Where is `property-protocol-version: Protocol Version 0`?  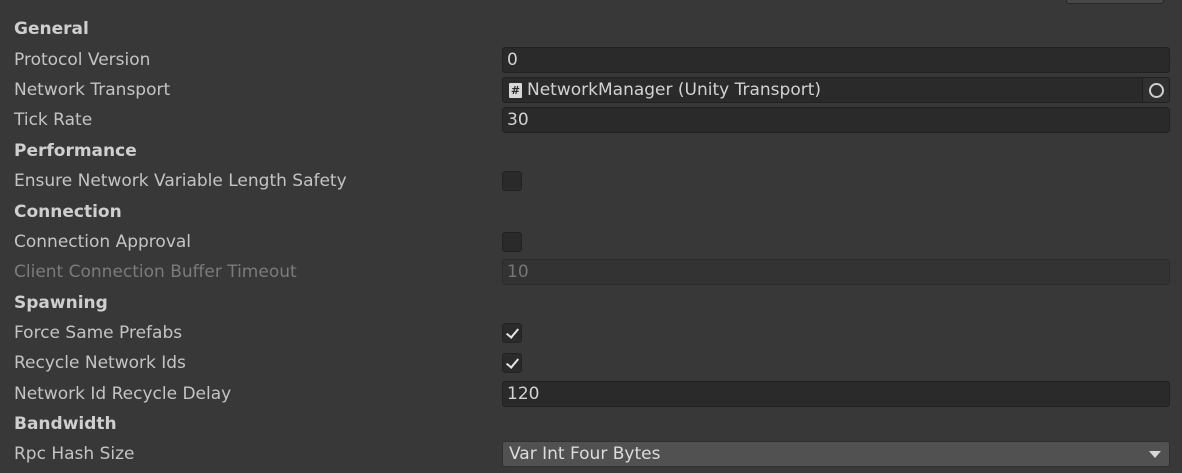 property-protocol-version: Protocol Version 0 is located at coordinates (591, 60).